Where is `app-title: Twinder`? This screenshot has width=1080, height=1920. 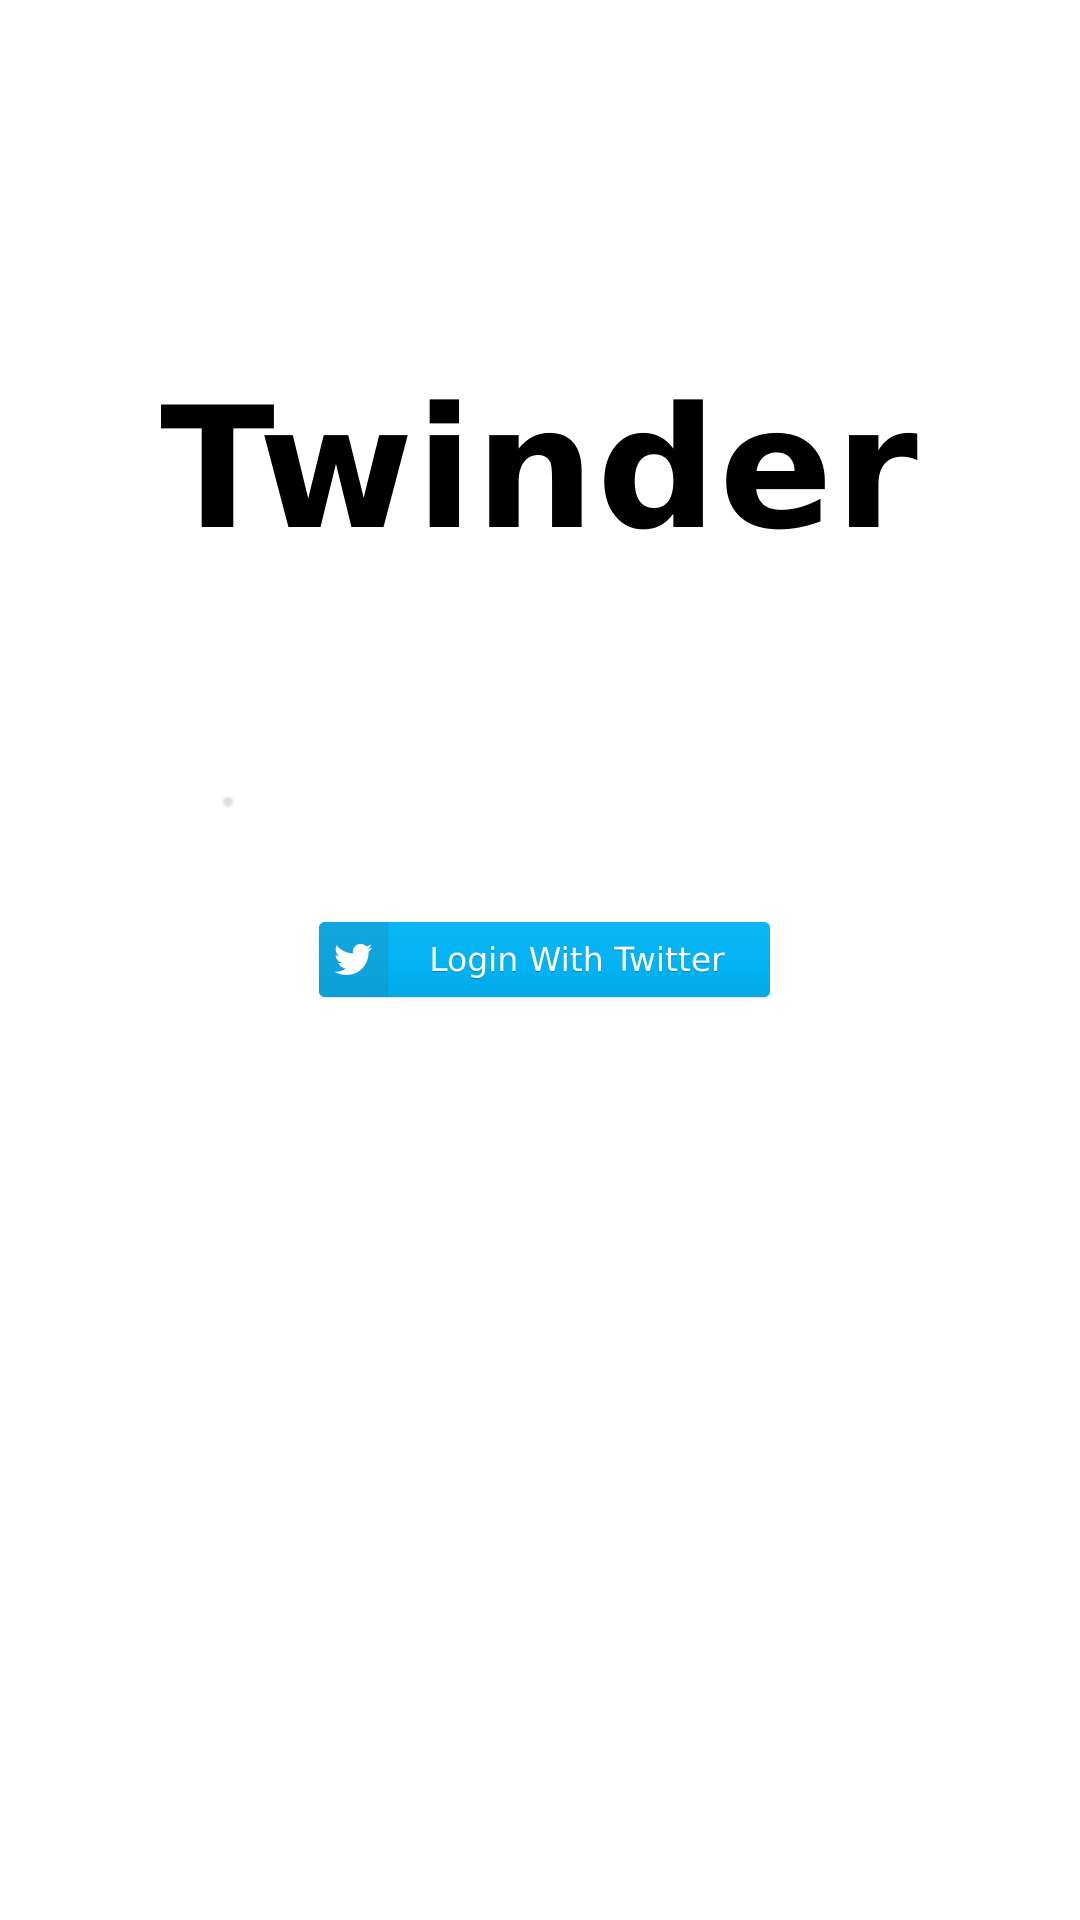 app-title: Twinder is located at coordinates (540, 469).